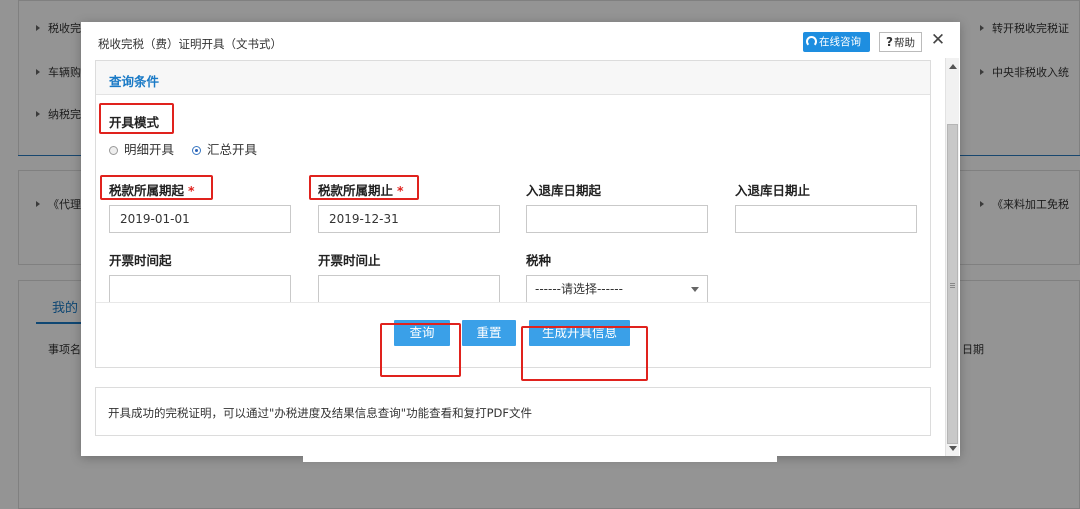 The width and height of the screenshot is (1080, 509). What do you see at coordinates (579, 333) in the screenshot?
I see `generate-button: 生成开具信息` at bounding box center [579, 333].